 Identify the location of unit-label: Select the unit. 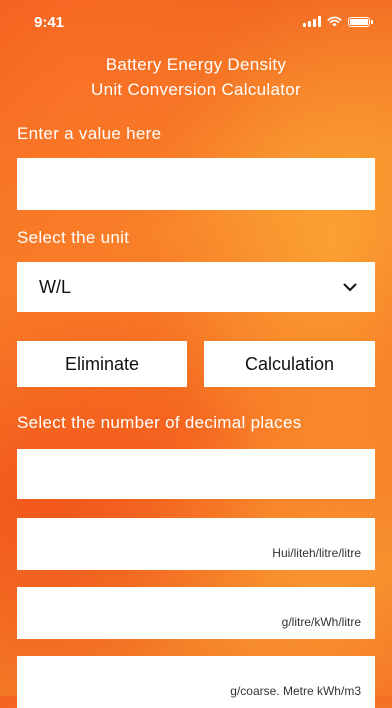
(73, 237).